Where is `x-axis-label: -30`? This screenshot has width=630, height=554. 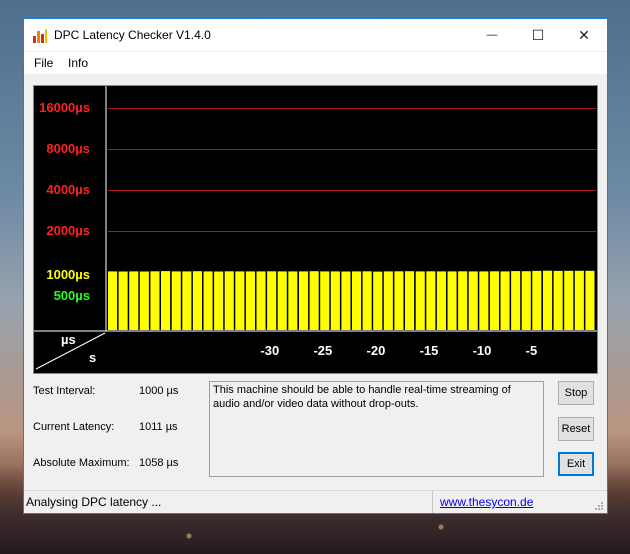 x-axis-label: -30 is located at coordinates (270, 350).